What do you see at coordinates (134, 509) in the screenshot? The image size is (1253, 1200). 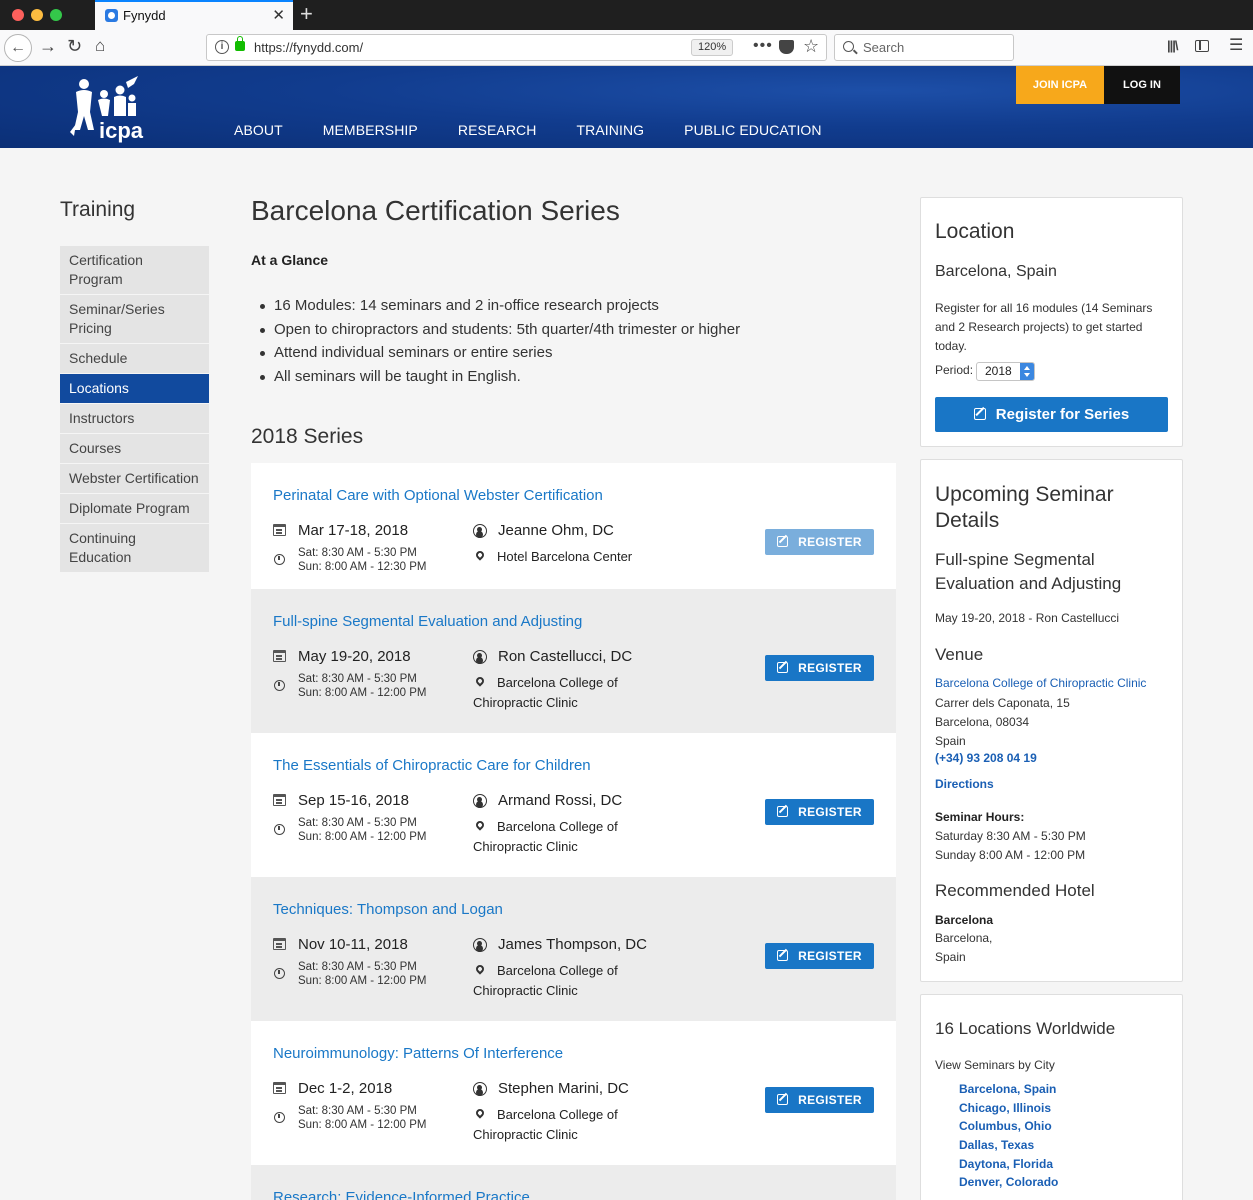 I see `sidebar-item-diplomate-program: Diplomate Program` at bounding box center [134, 509].